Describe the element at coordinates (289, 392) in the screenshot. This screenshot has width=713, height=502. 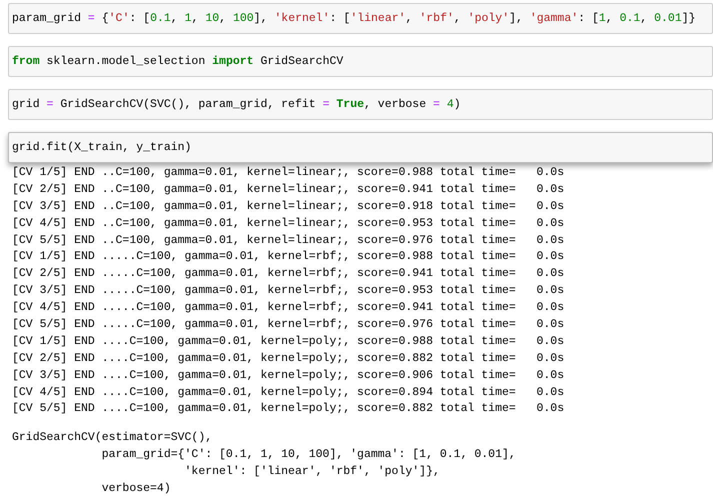
I see `log-line: [CV 4/5] END ....C=100, gamma=0.01, kernel=poly;, score=0.894 total time= 0.0s` at that location.